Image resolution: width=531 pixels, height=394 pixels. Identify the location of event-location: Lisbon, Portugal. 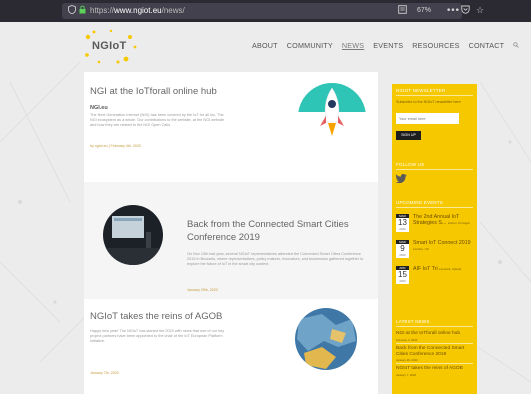
(458, 223).